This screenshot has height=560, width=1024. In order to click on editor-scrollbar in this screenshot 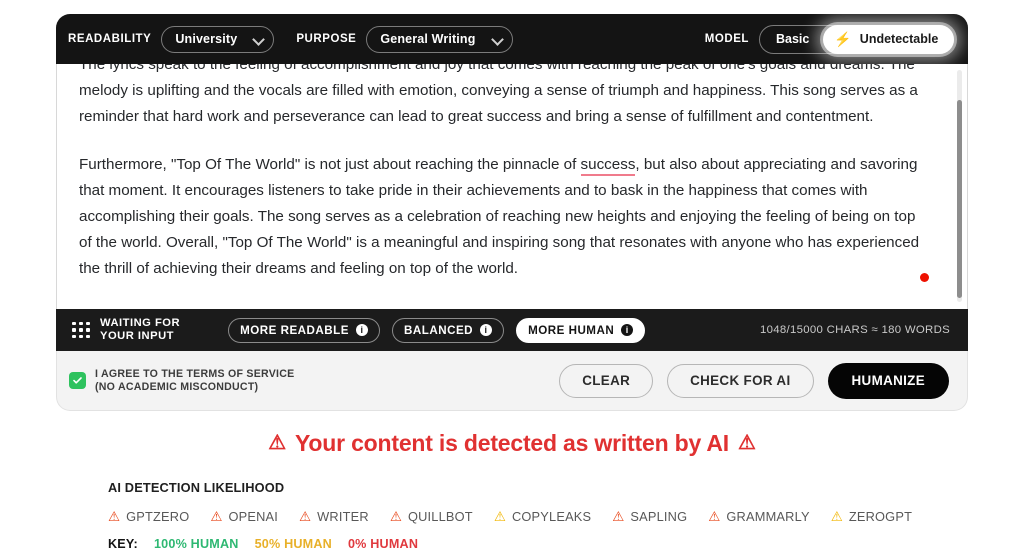, I will do `click(959, 186)`.